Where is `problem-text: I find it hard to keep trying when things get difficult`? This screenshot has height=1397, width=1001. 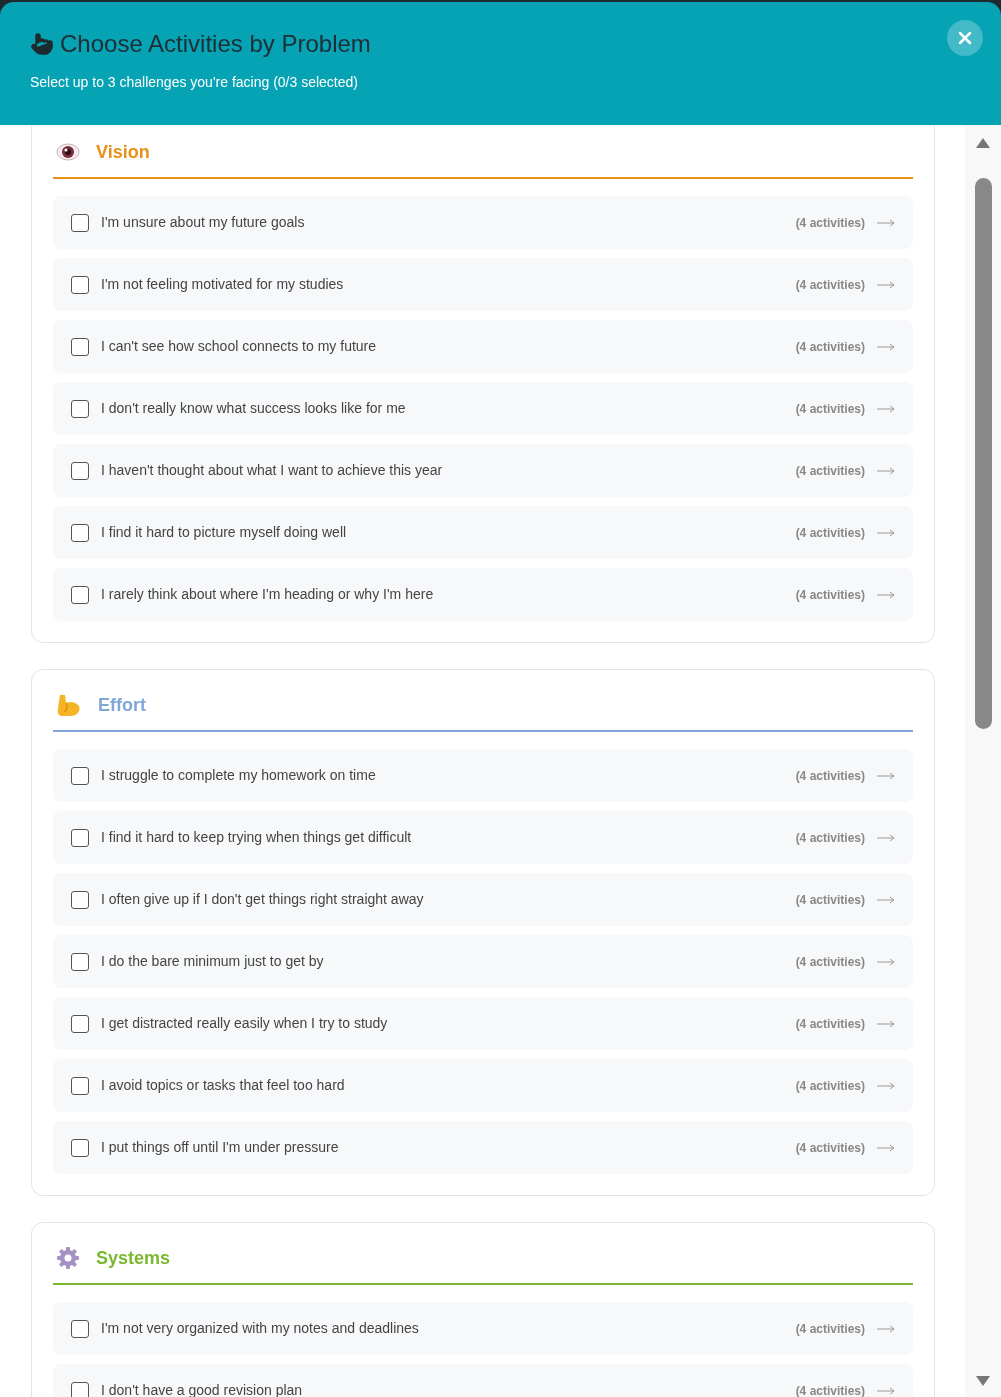 problem-text: I find it hard to keep trying when things get difficult is located at coordinates (256, 837).